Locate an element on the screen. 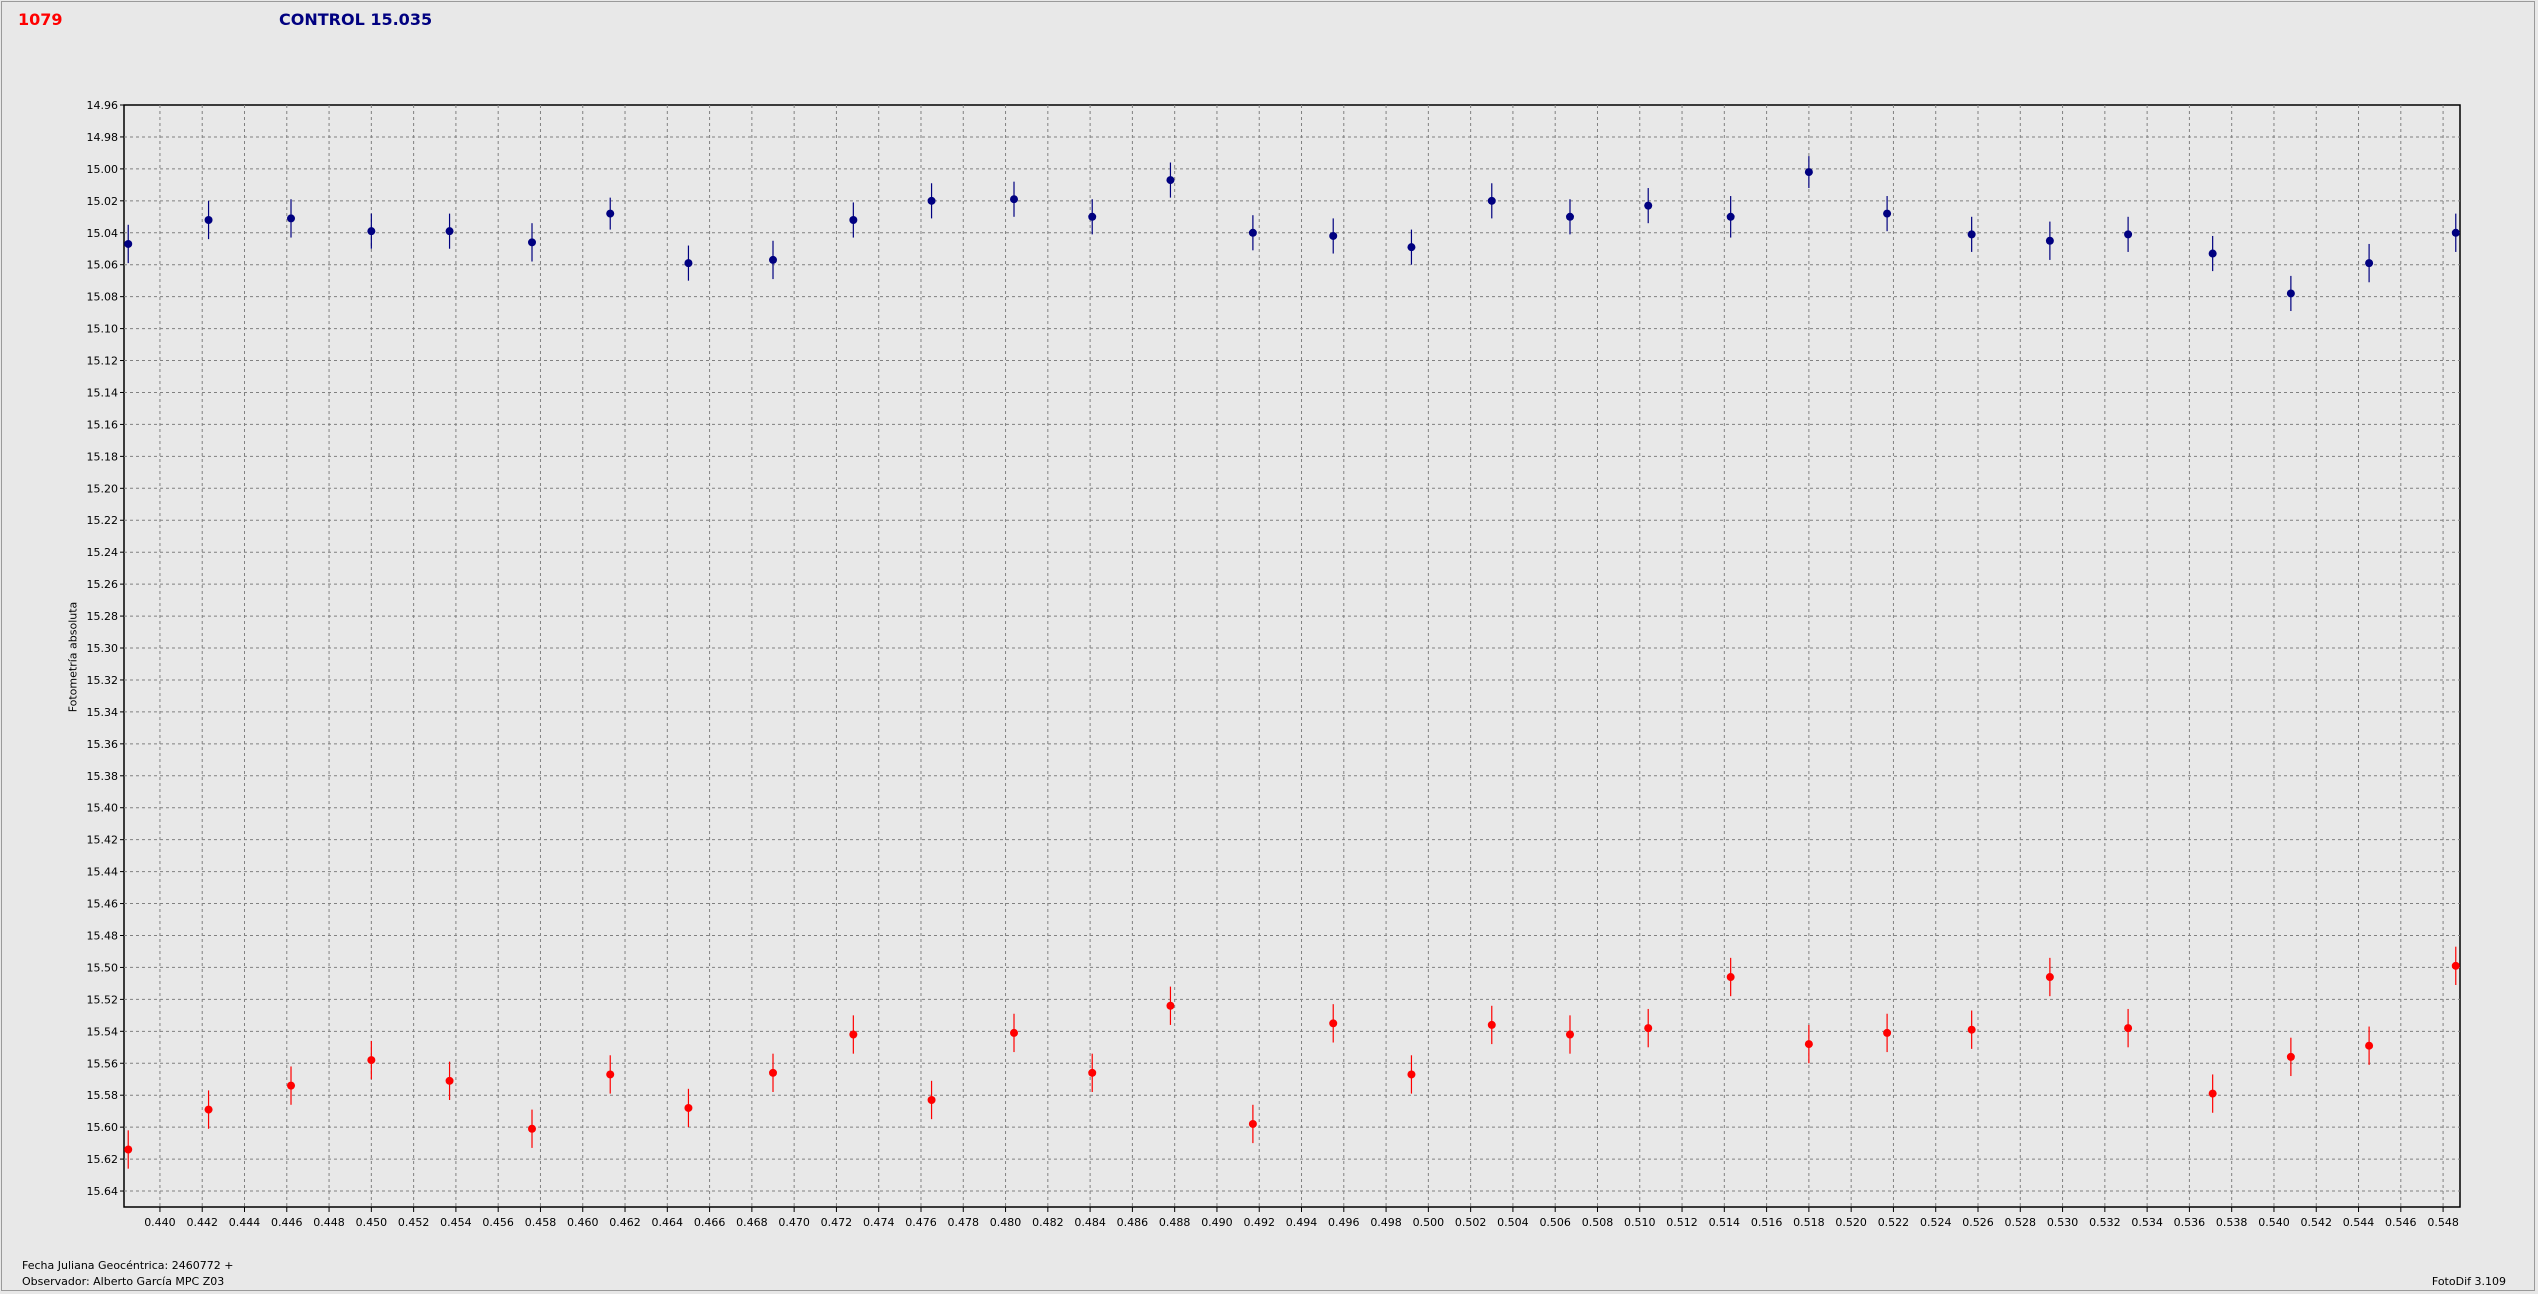 This screenshot has height=1294, width=2538. x-tick-label: 0.464 is located at coordinates (668, 1222).